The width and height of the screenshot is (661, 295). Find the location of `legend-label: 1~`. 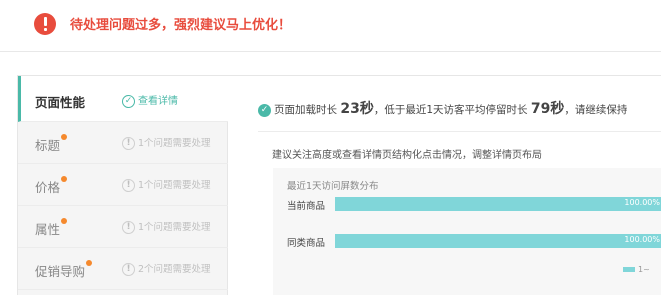

legend-label: 1~ is located at coordinates (644, 269).